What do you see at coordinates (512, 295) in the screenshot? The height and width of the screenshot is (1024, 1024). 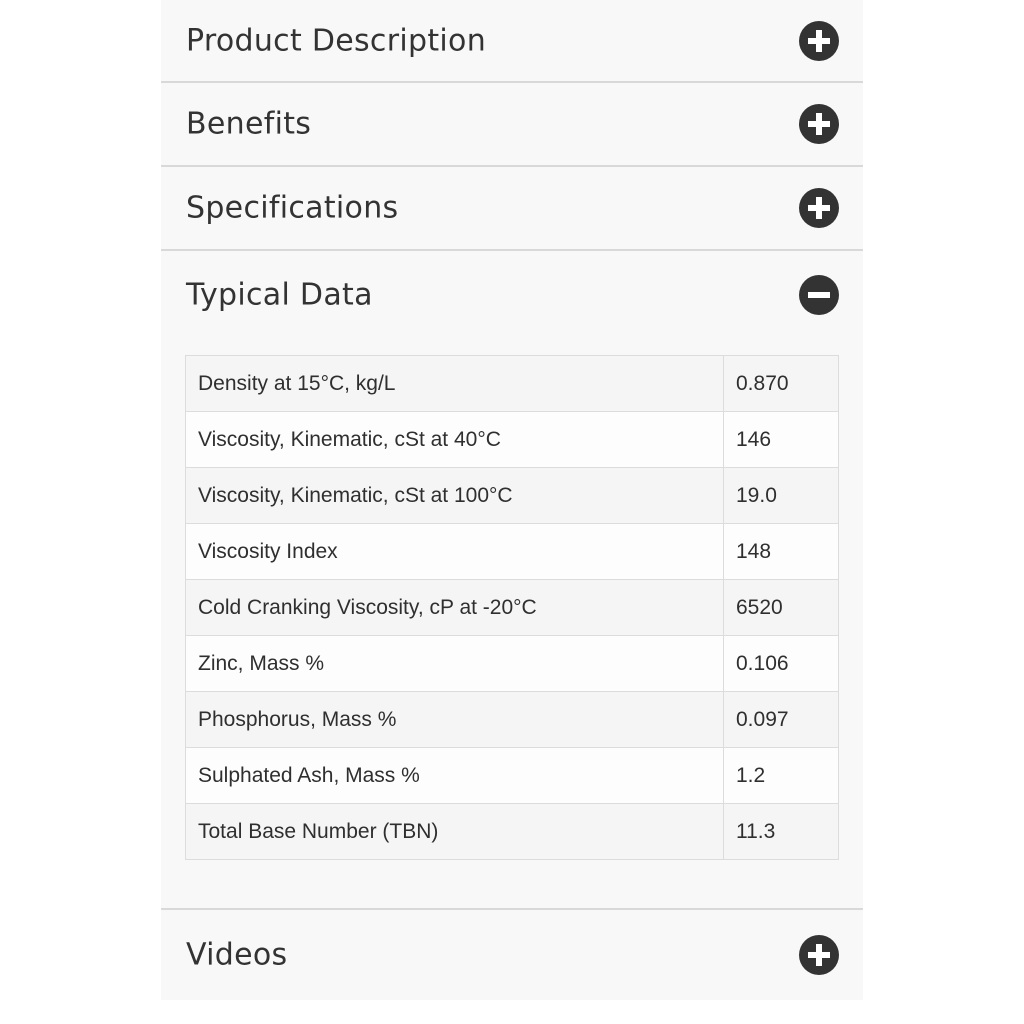 I see `accordion-header-typical-data: Typical Data` at bounding box center [512, 295].